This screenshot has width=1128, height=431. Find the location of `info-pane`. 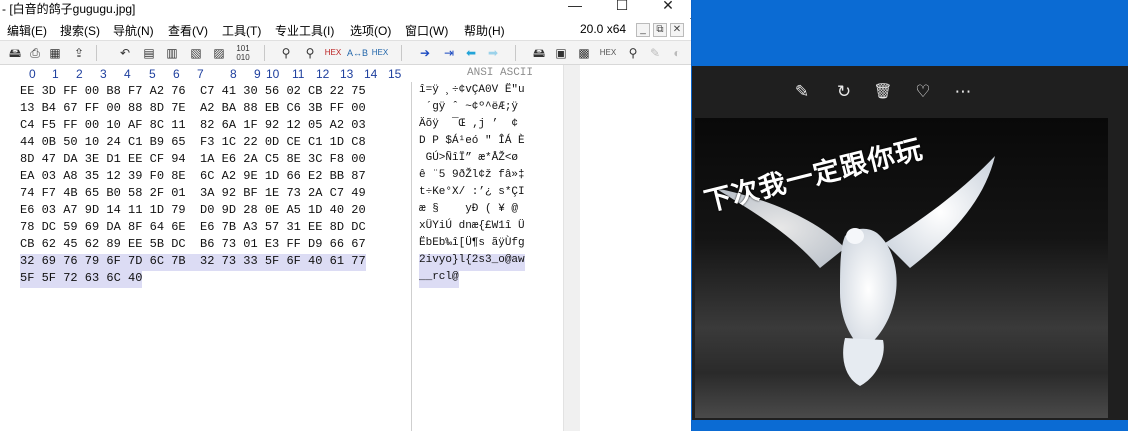

info-pane is located at coordinates (635, 248).